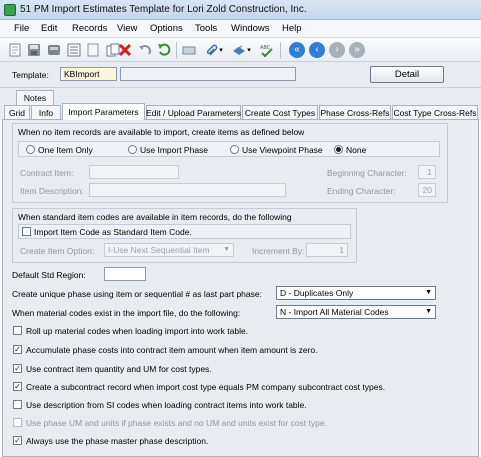 Image resolution: width=481 pixels, height=457 pixels. What do you see at coordinates (127, 28) in the screenshot?
I see `menu-view: View` at bounding box center [127, 28].